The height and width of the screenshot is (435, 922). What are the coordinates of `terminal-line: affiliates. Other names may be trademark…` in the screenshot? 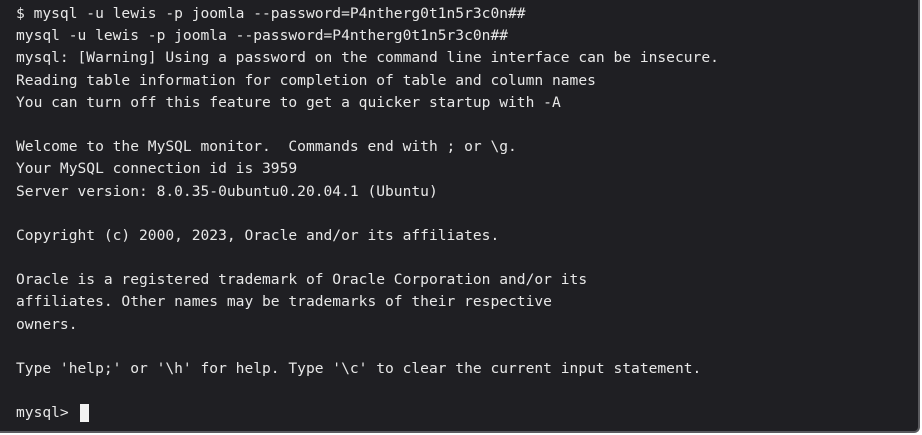 It's located at (284, 302).